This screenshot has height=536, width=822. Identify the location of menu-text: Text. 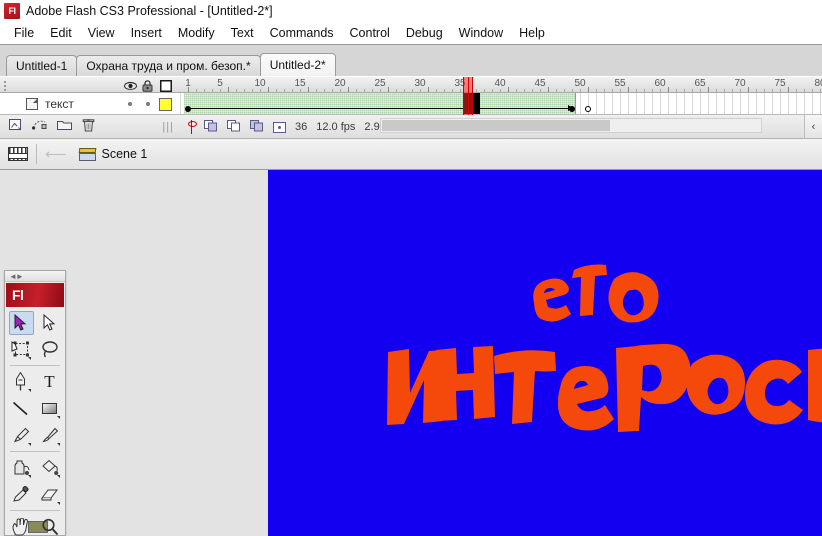
(242, 33).